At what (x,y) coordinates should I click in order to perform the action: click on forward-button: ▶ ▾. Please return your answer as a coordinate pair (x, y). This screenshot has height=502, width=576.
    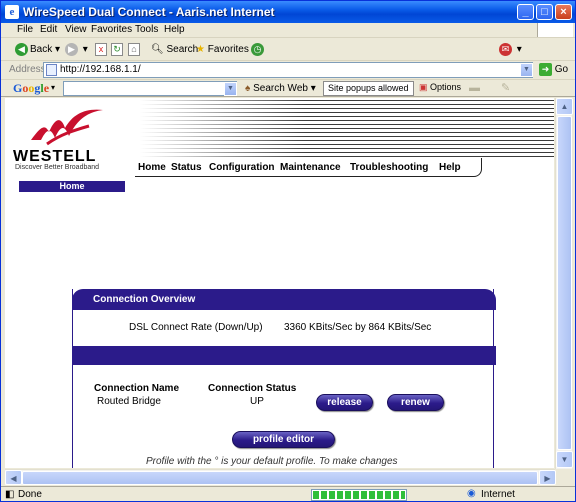
    Looking at the image, I should click on (76, 50).